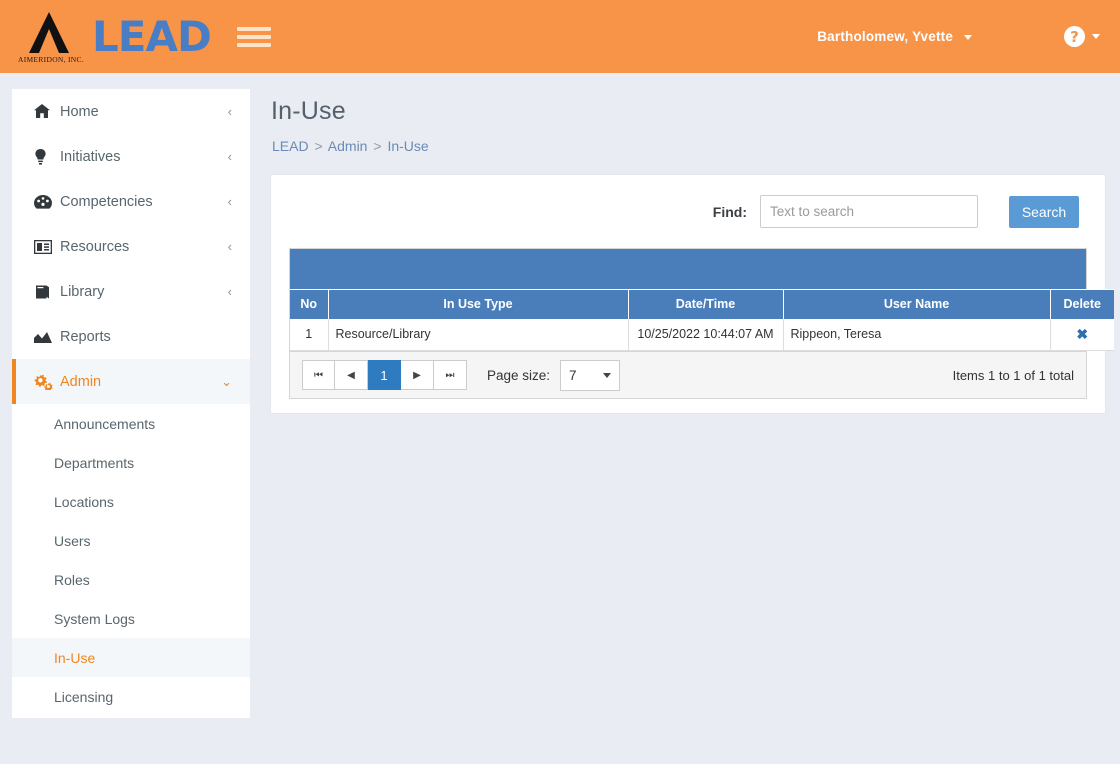  What do you see at coordinates (94, 462) in the screenshot?
I see `sidebar-subitem-label: Departments` at bounding box center [94, 462].